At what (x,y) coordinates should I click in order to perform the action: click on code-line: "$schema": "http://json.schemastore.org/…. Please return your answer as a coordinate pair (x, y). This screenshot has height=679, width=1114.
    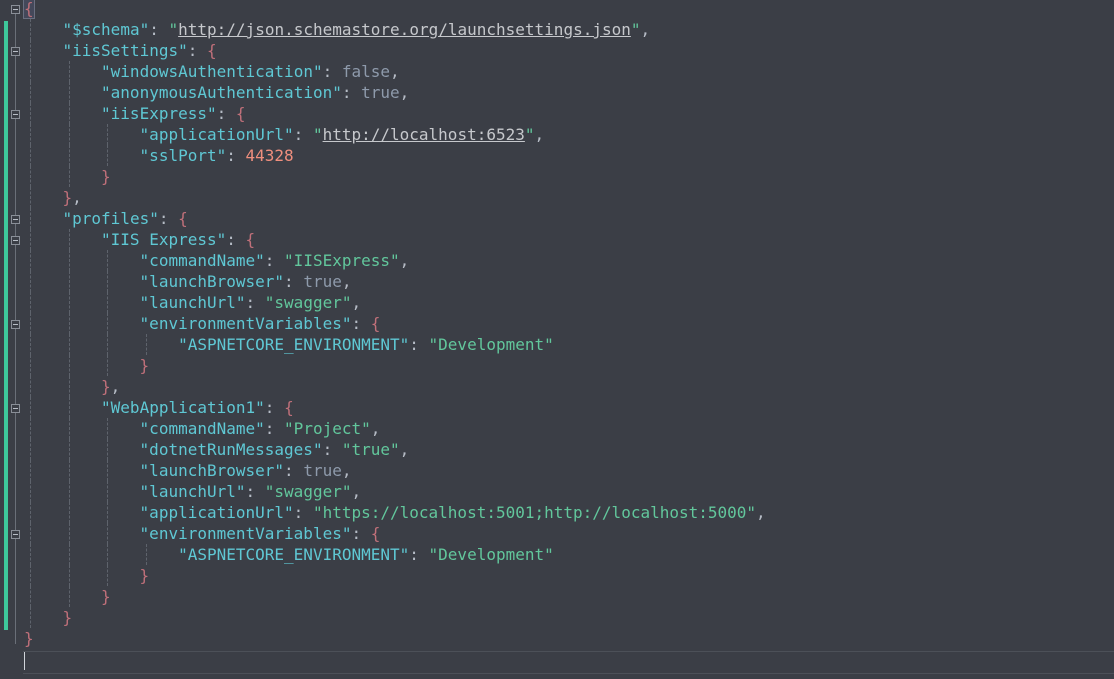
    Looking at the image, I should click on (357, 29).